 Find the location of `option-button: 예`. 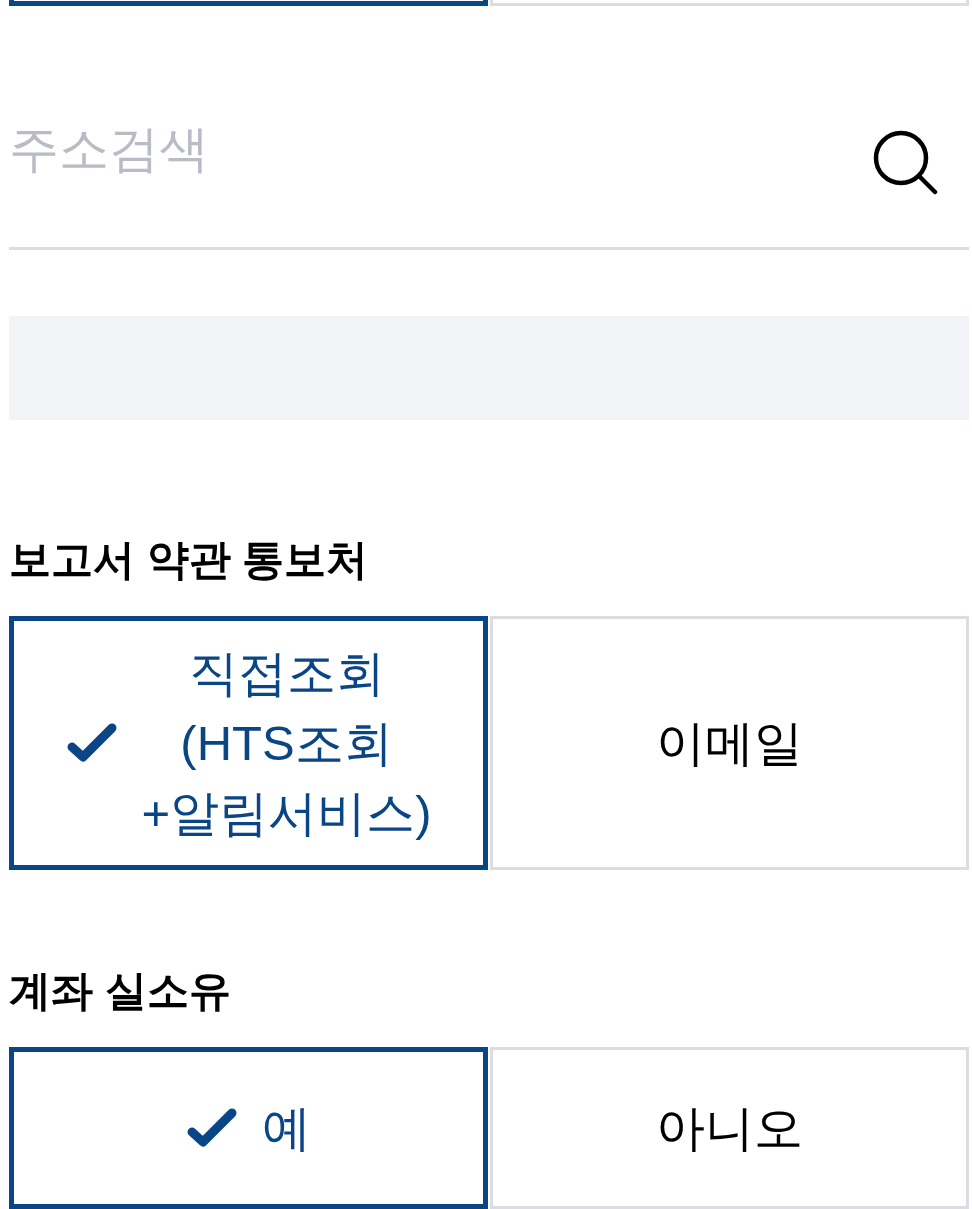

option-button: 예 is located at coordinates (248, 1128).